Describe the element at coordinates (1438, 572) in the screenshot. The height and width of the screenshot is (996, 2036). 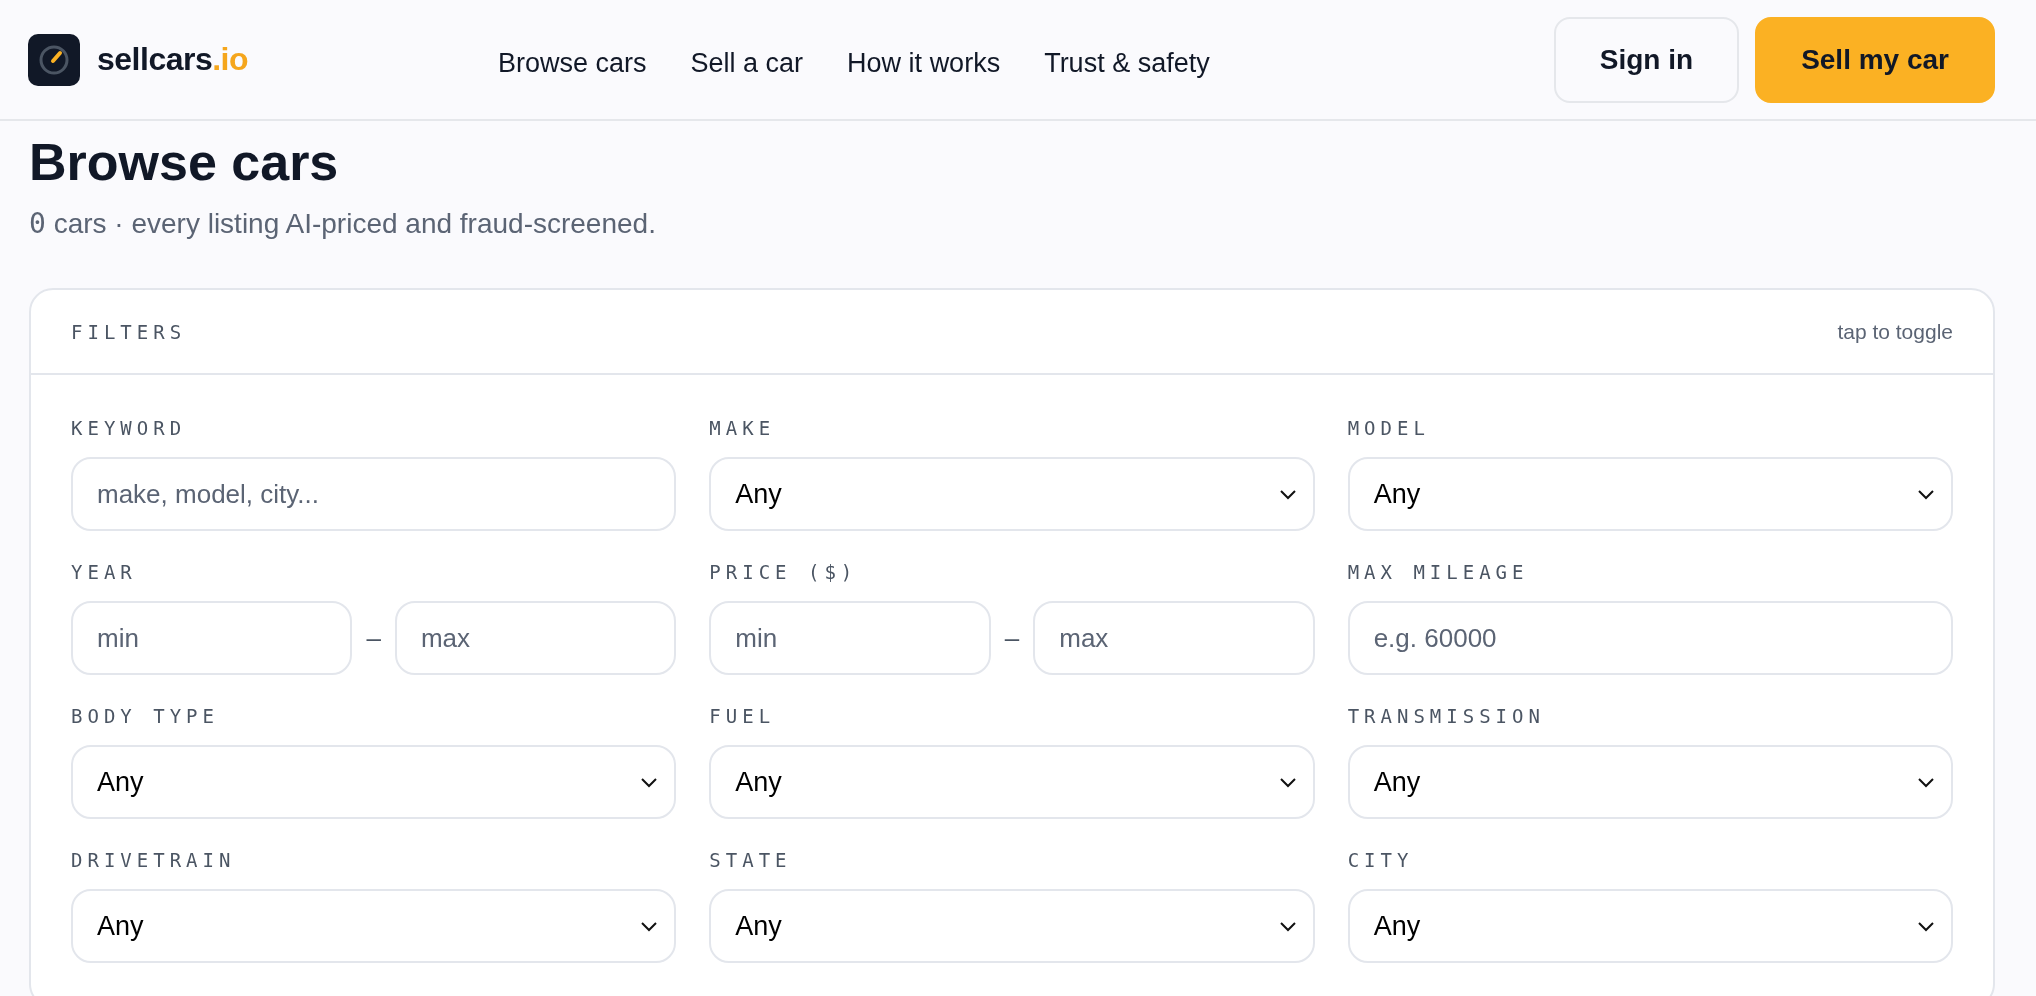
I see `field-label: MAX MILEAGE` at that location.